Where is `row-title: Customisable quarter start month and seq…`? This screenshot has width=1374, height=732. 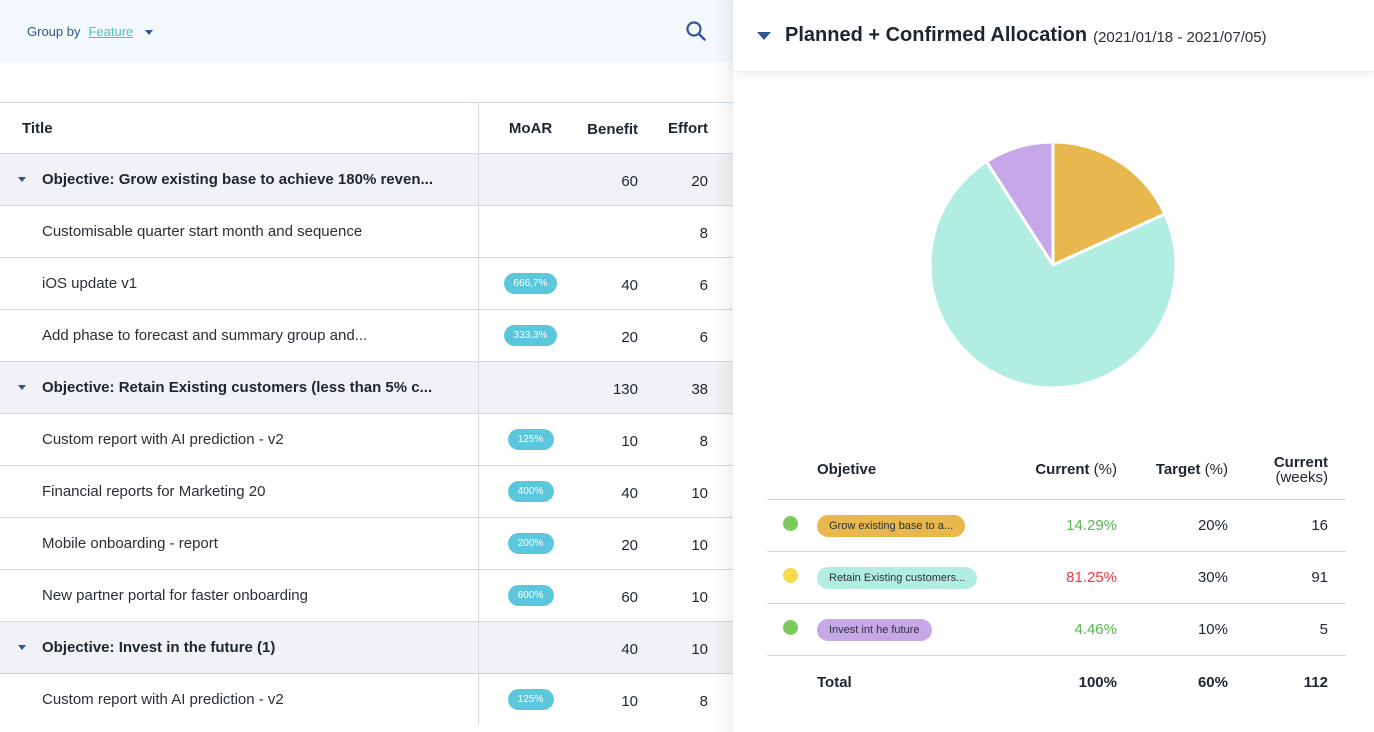 row-title: Customisable quarter start month and seq… is located at coordinates (239, 231).